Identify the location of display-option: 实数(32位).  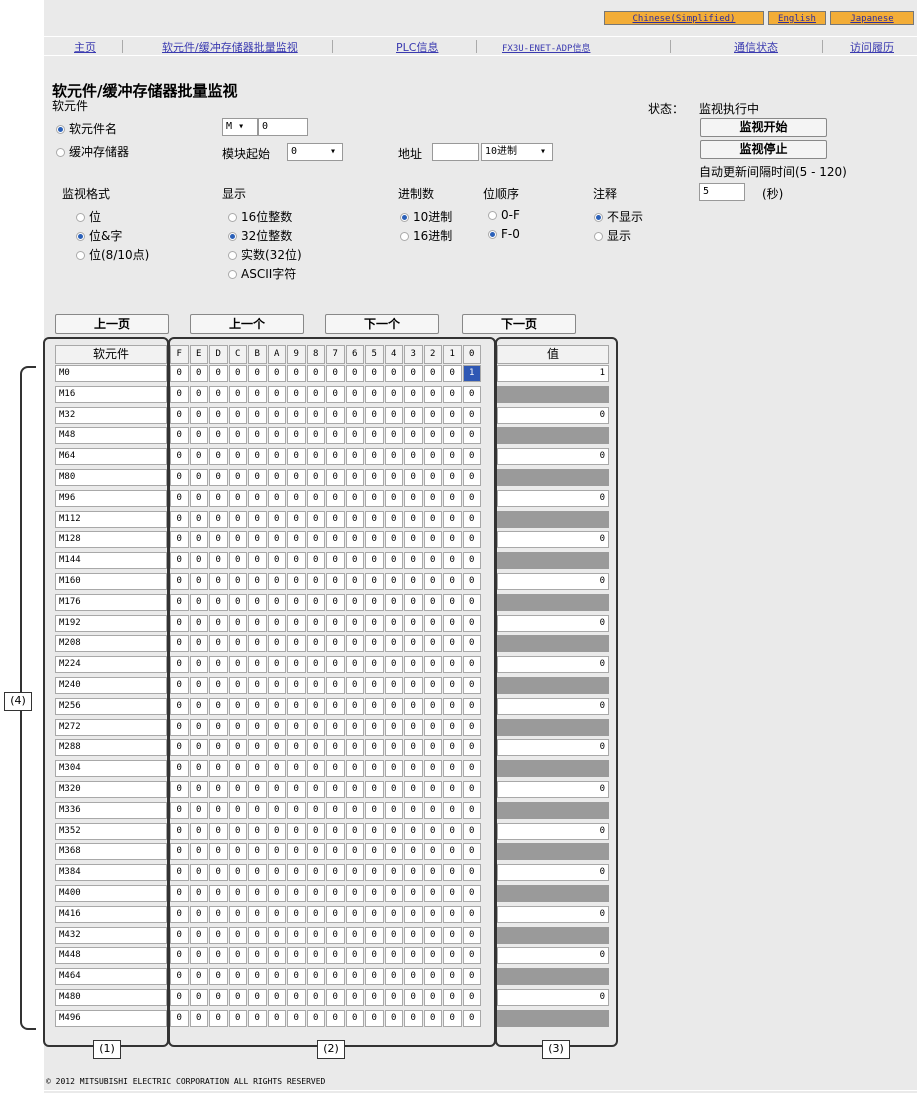
(265, 255).